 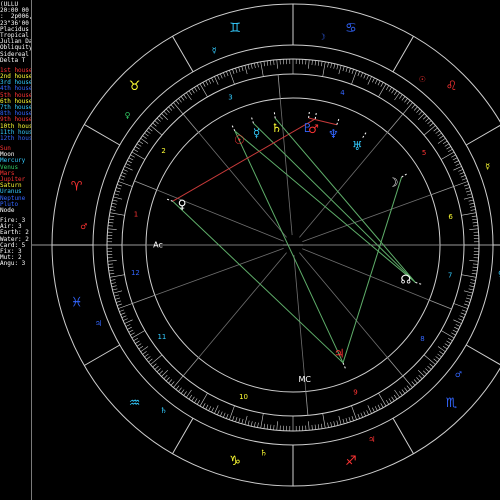 What do you see at coordinates (315, 116) in the screenshot?
I see `mars-marker` at bounding box center [315, 116].